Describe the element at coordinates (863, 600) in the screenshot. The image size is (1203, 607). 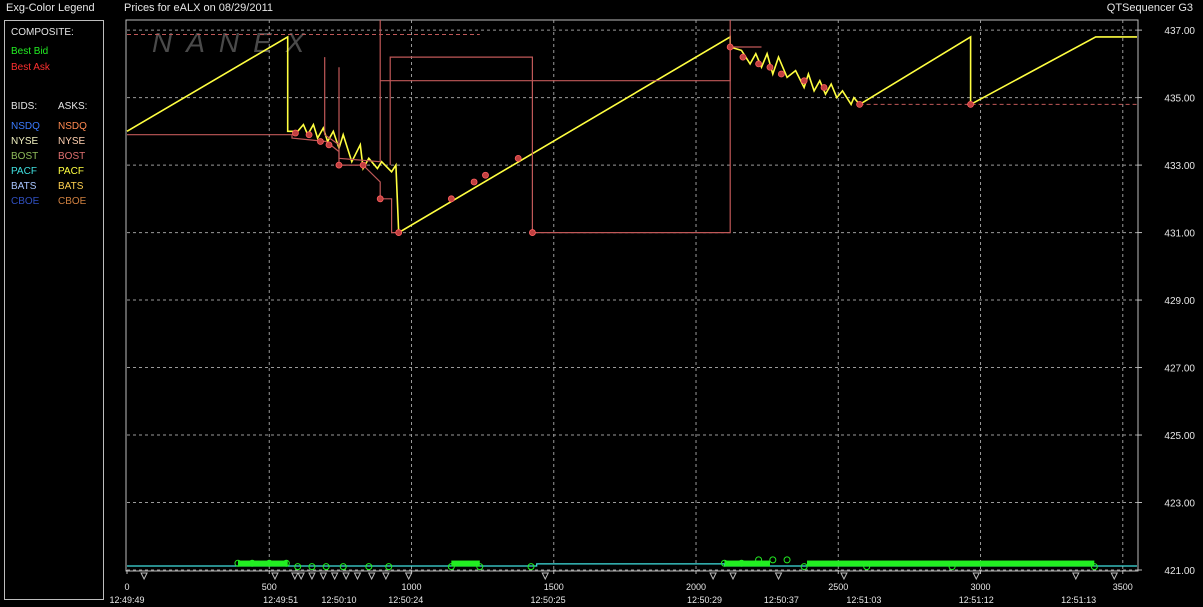
I see `time-label: 12:51:03` at that location.